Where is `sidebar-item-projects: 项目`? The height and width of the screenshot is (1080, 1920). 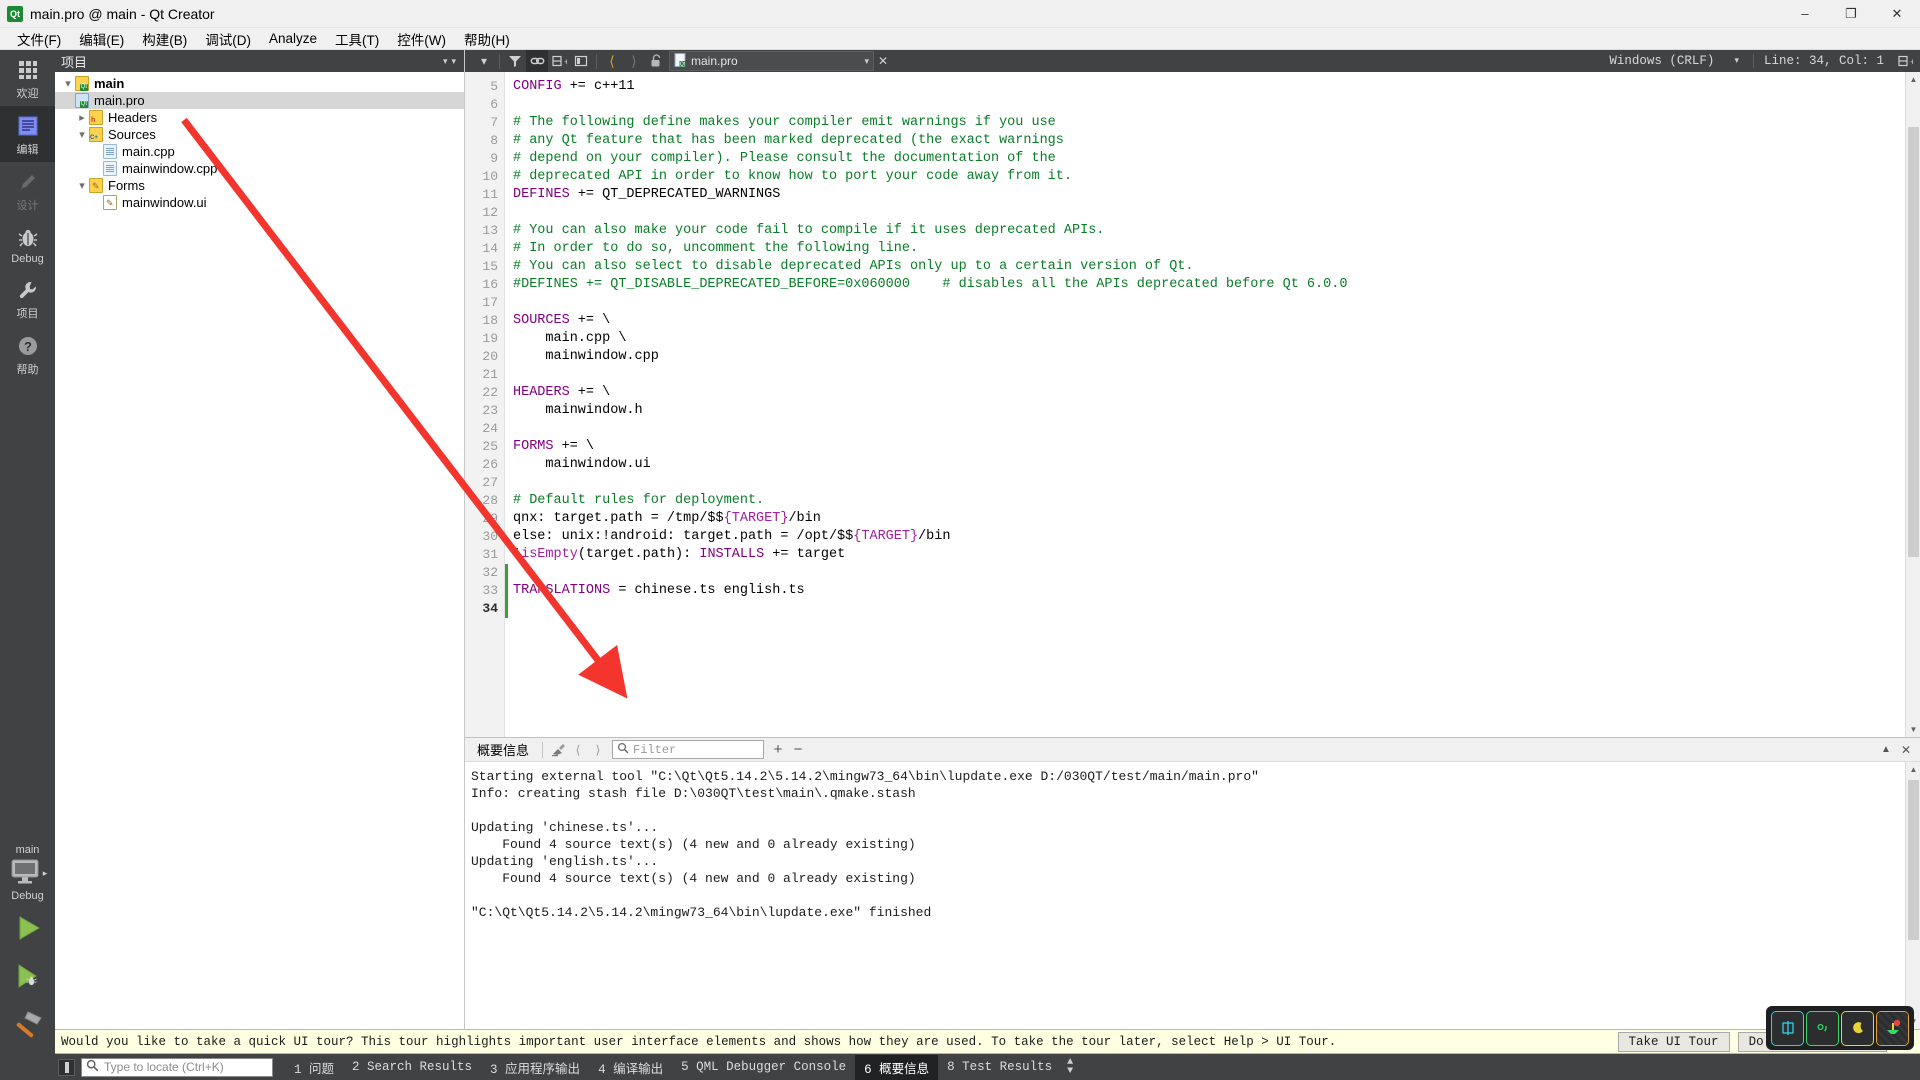 sidebar-item-projects: 项目 is located at coordinates (27, 298).